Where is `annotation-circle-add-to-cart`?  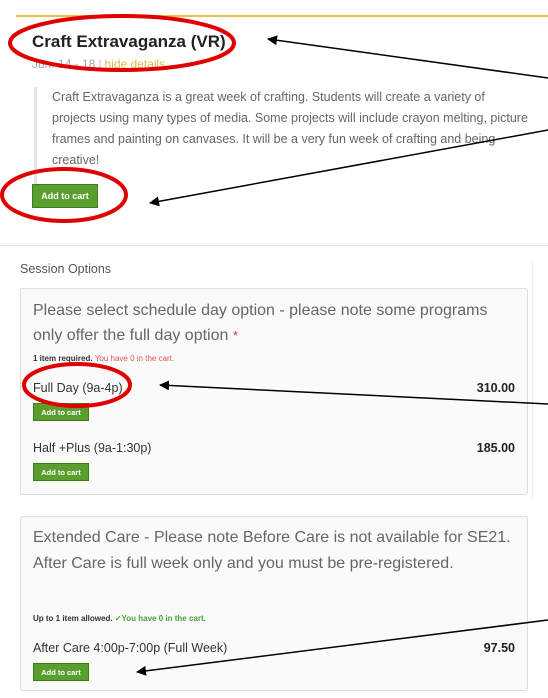 annotation-circle-add-to-cart is located at coordinates (64, 195).